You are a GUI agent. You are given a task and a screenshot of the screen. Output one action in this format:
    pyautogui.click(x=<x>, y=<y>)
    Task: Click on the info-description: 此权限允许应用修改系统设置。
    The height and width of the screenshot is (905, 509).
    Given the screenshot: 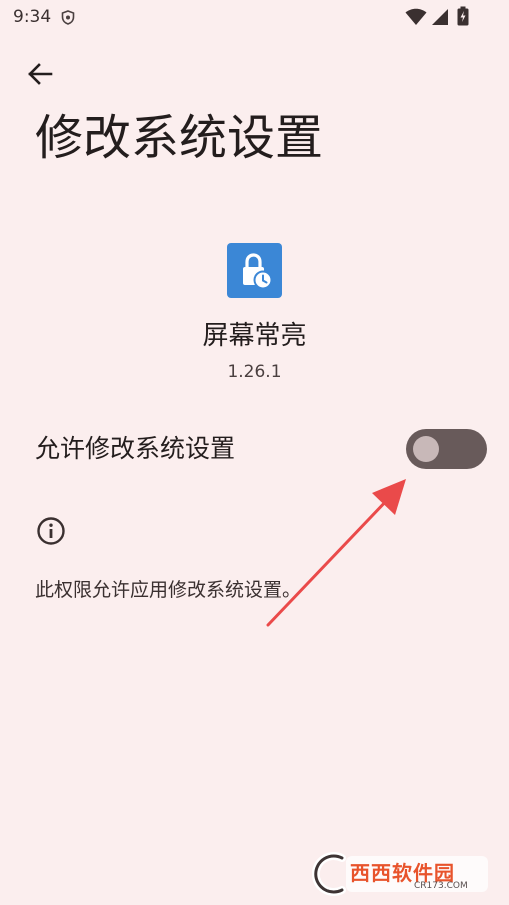 What is the action you would take?
    pyautogui.click(x=168, y=590)
    